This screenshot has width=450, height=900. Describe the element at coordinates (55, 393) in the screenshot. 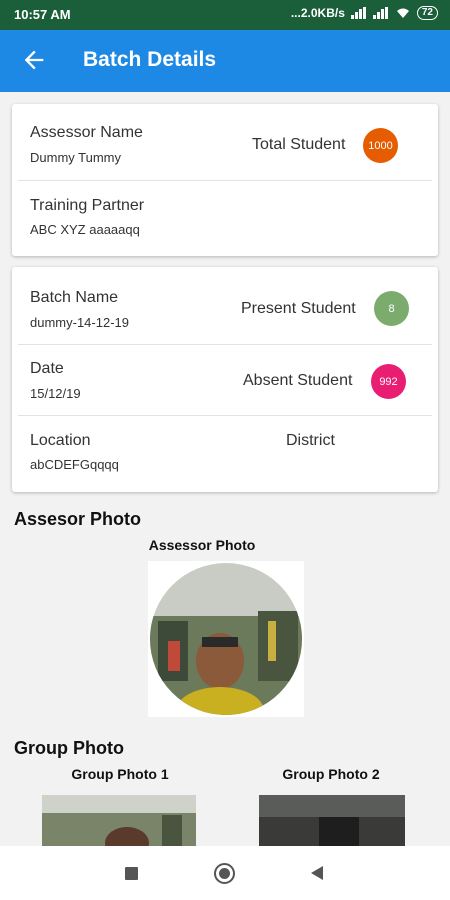

I see `date-value: 15/12/19` at that location.